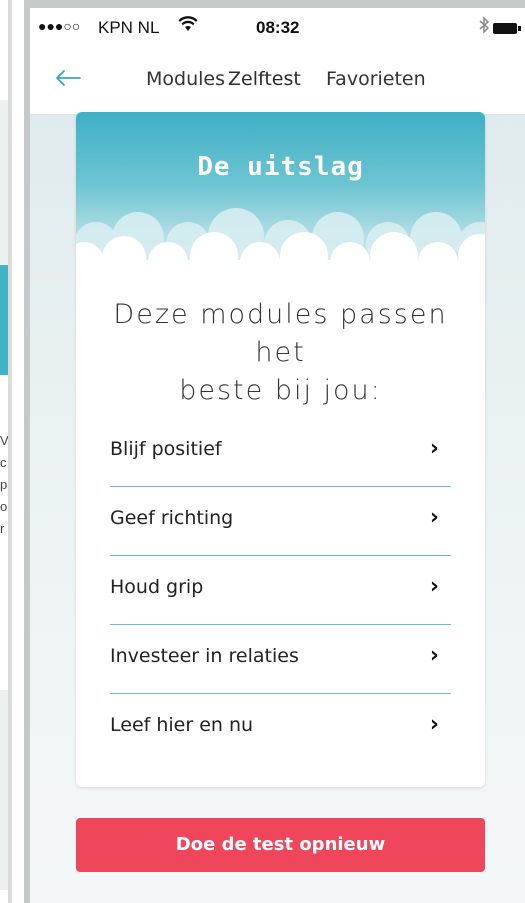 The image size is (525, 903). I want to click on battery-icon, so click(505, 28).